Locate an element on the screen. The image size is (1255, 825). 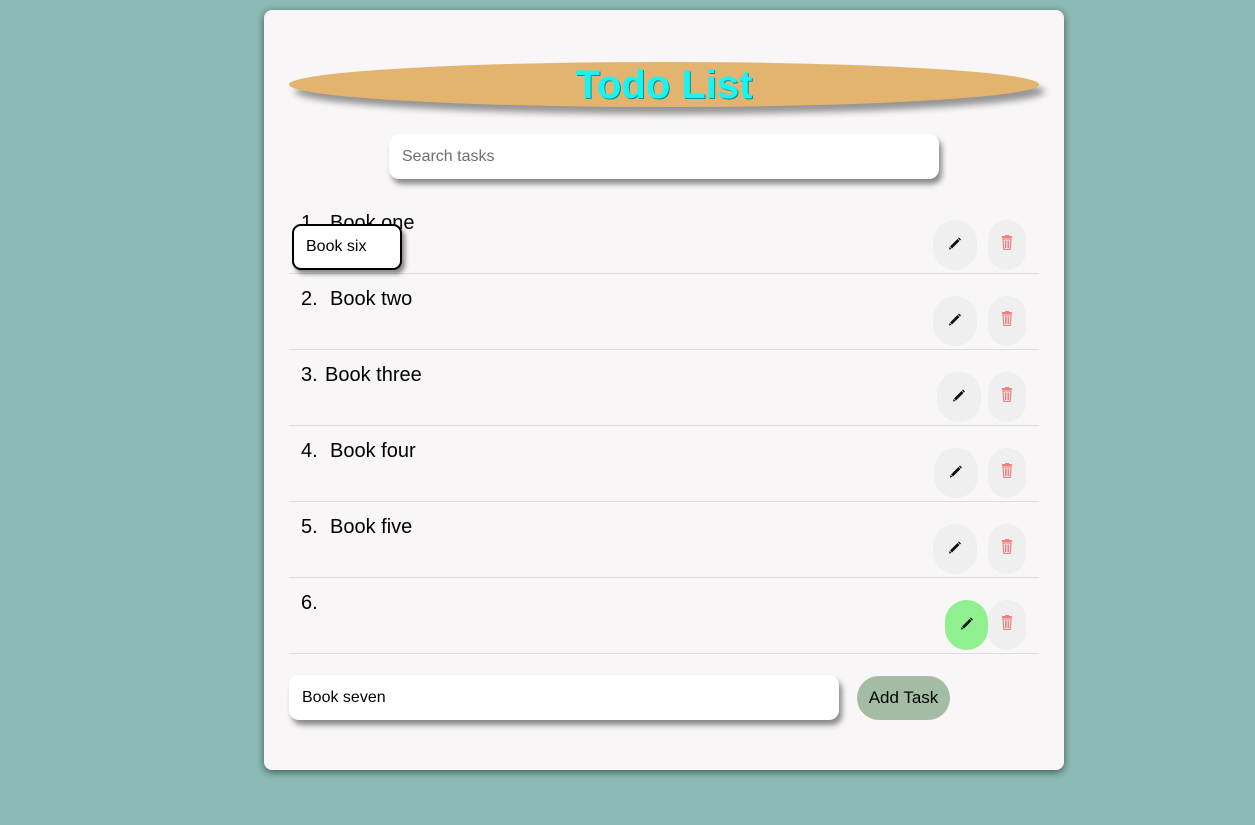
list-item: 3. Book three is located at coordinates (664, 388).